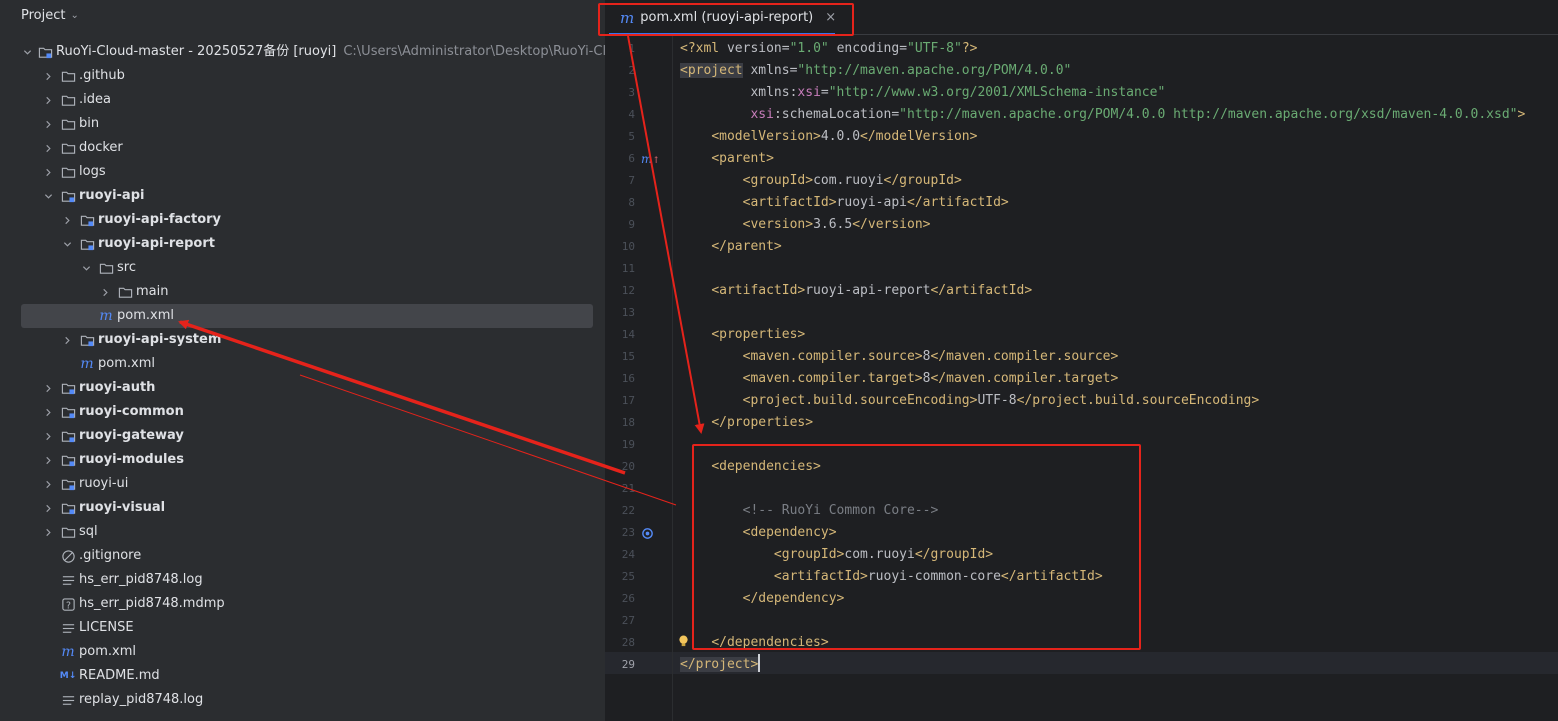 The image size is (1558, 721). I want to click on code-line: </dependencies>, so click(754, 643).